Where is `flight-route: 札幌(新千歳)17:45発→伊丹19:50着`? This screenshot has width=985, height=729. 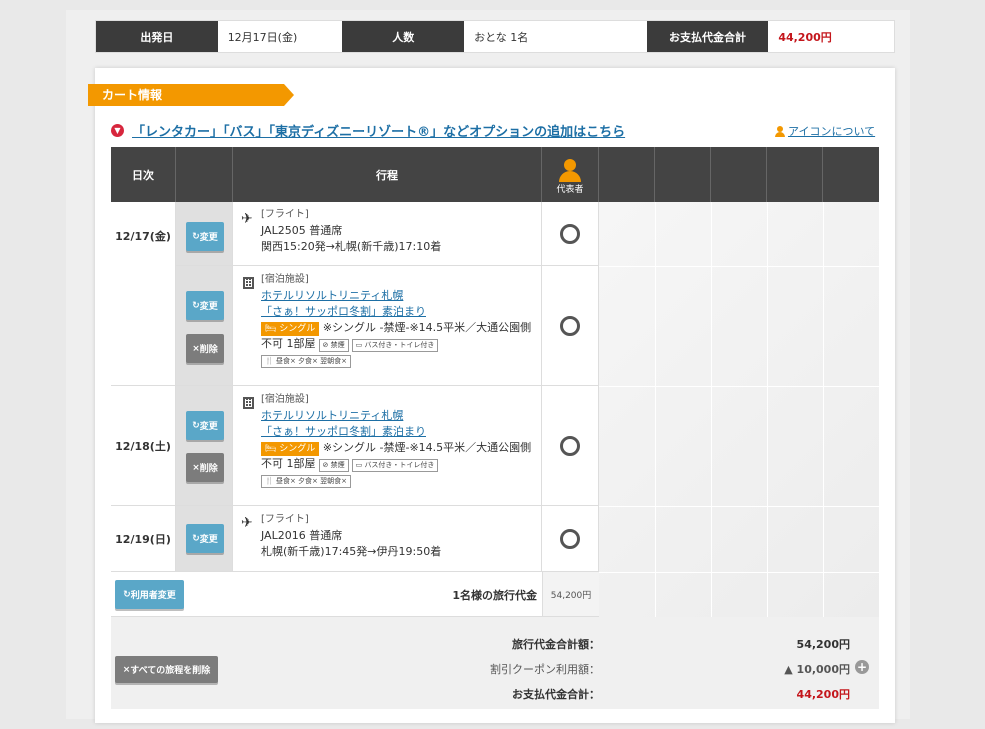 flight-route: 札幌(新千歳)17:45発→伊丹19:50着 is located at coordinates (351, 551).